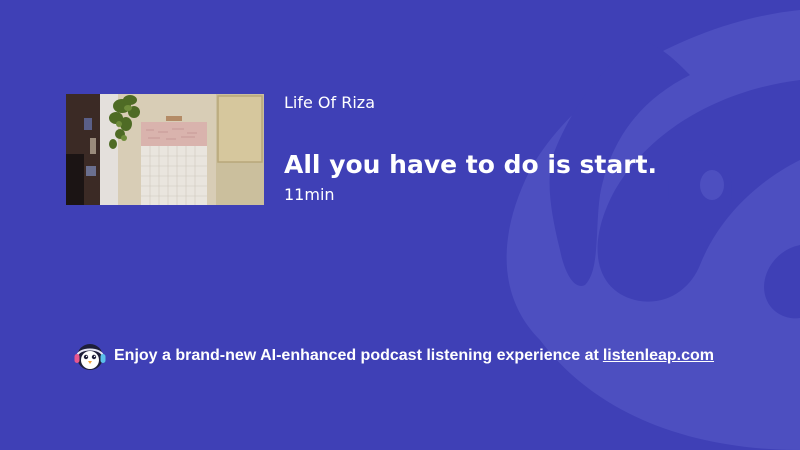 The height and width of the screenshot is (450, 800). Describe the element at coordinates (470, 165) in the screenshot. I see `episode-title: All you have to do is start.` at that location.